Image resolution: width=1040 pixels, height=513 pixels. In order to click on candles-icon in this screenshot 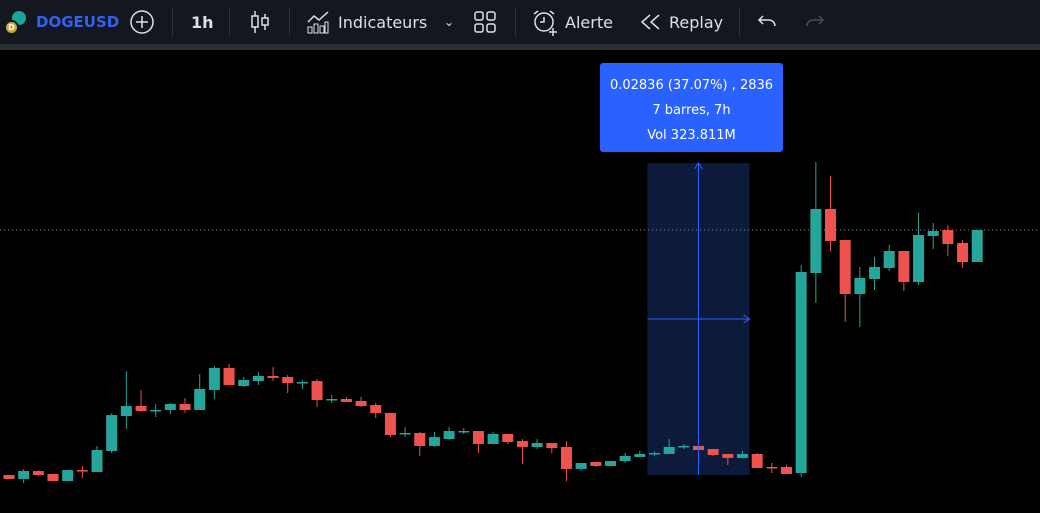, I will do `click(260, 22)`.